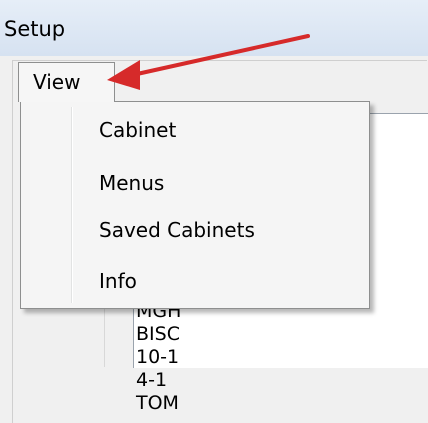  What do you see at coordinates (123, 75) in the screenshot?
I see `arrow-head` at bounding box center [123, 75].